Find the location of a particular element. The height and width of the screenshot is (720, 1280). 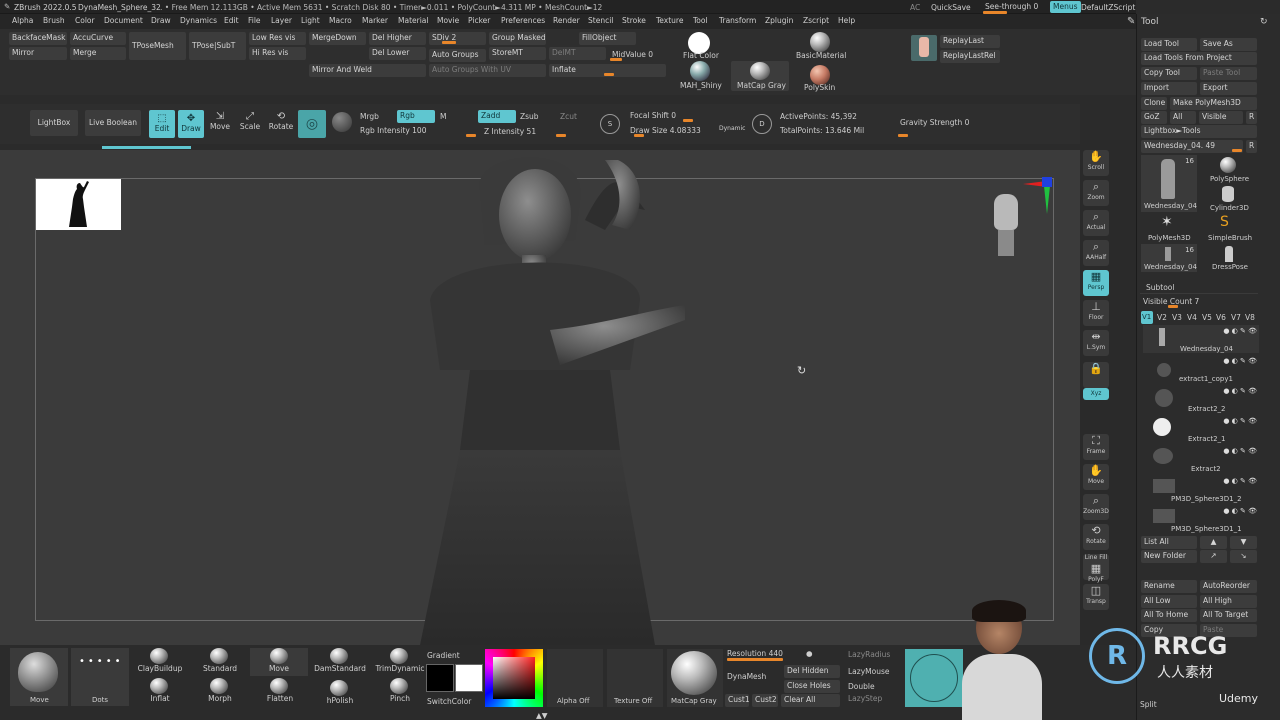

xyz-button: Xyz is located at coordinates (1096, 394).